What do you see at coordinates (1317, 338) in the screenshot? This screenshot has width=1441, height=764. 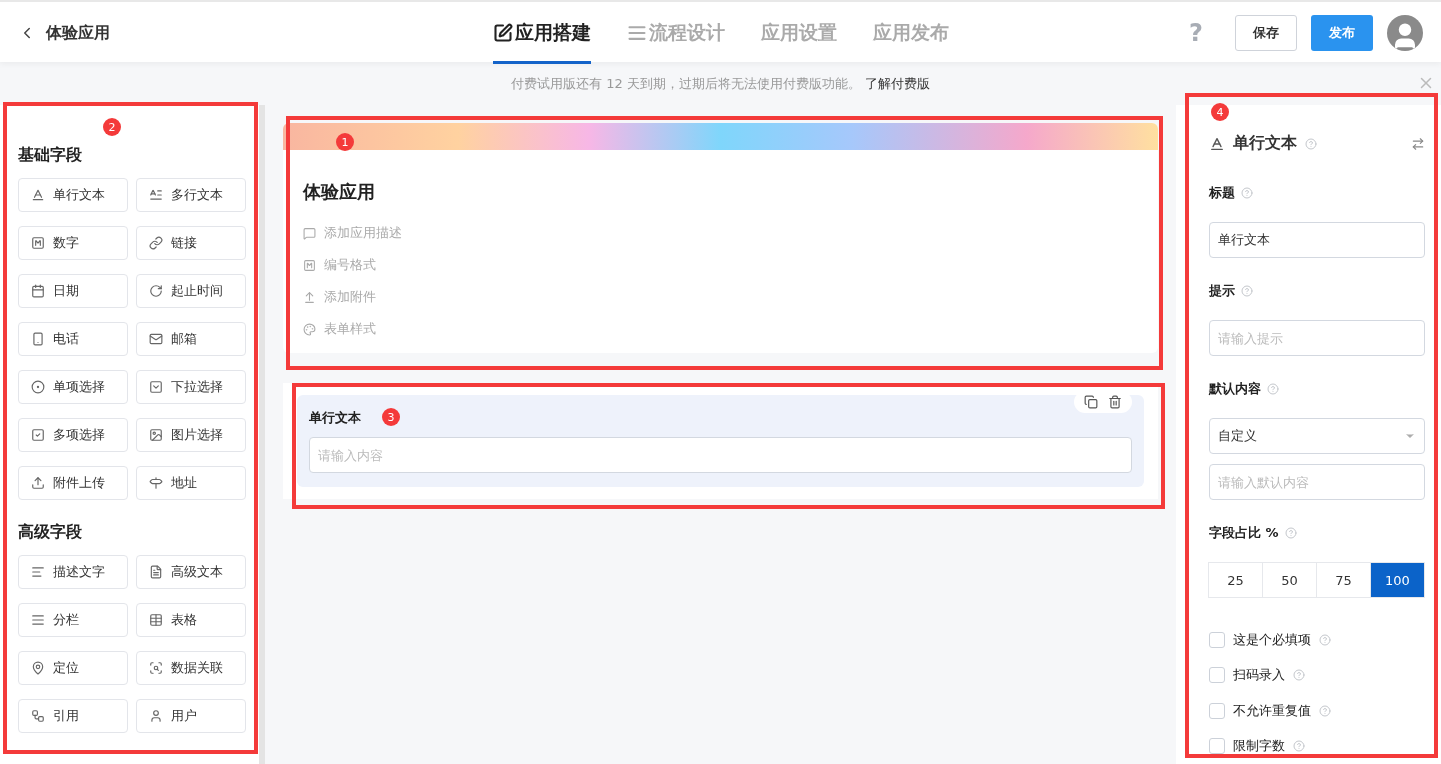 I see `input-field: 请输入提示` at bounding box center [1317, 338].